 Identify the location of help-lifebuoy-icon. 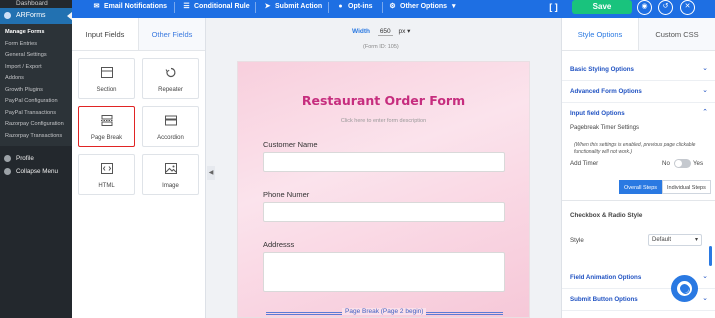
(684, 288).